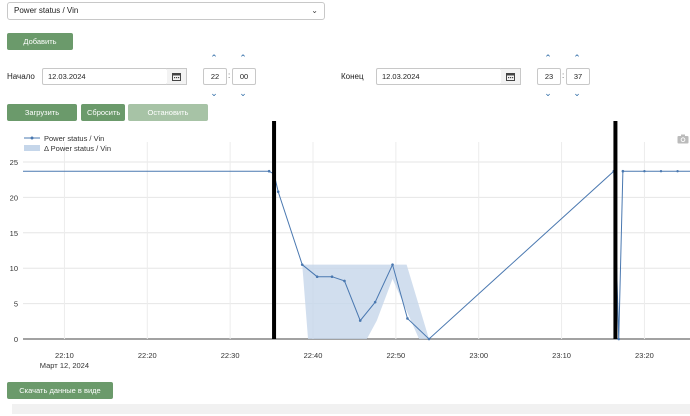  Describe the element at coordinates (563, 75) in the screenshot. I see `end-time-colon: :` at that location.